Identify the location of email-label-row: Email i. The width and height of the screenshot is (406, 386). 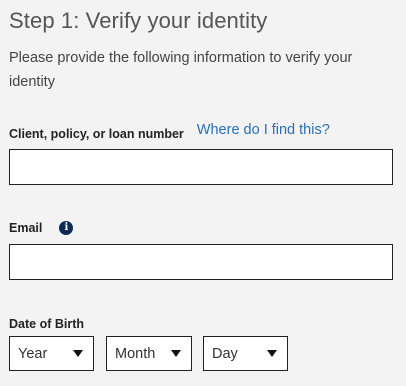
(41, 228).